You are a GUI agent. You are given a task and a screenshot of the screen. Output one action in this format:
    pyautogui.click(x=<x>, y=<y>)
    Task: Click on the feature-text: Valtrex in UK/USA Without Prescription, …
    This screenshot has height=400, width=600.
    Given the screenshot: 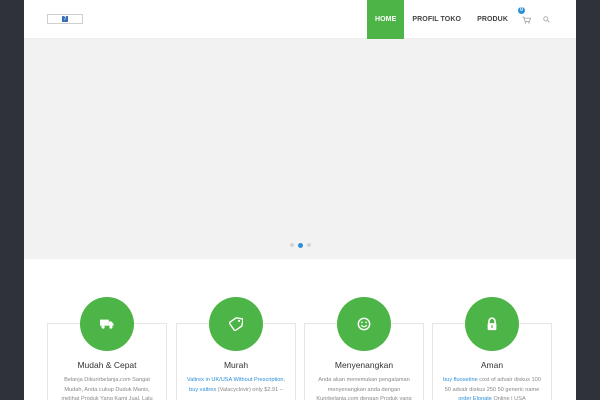 What is the action you would take?
    pyautogui.click(x=236, y=385)
    